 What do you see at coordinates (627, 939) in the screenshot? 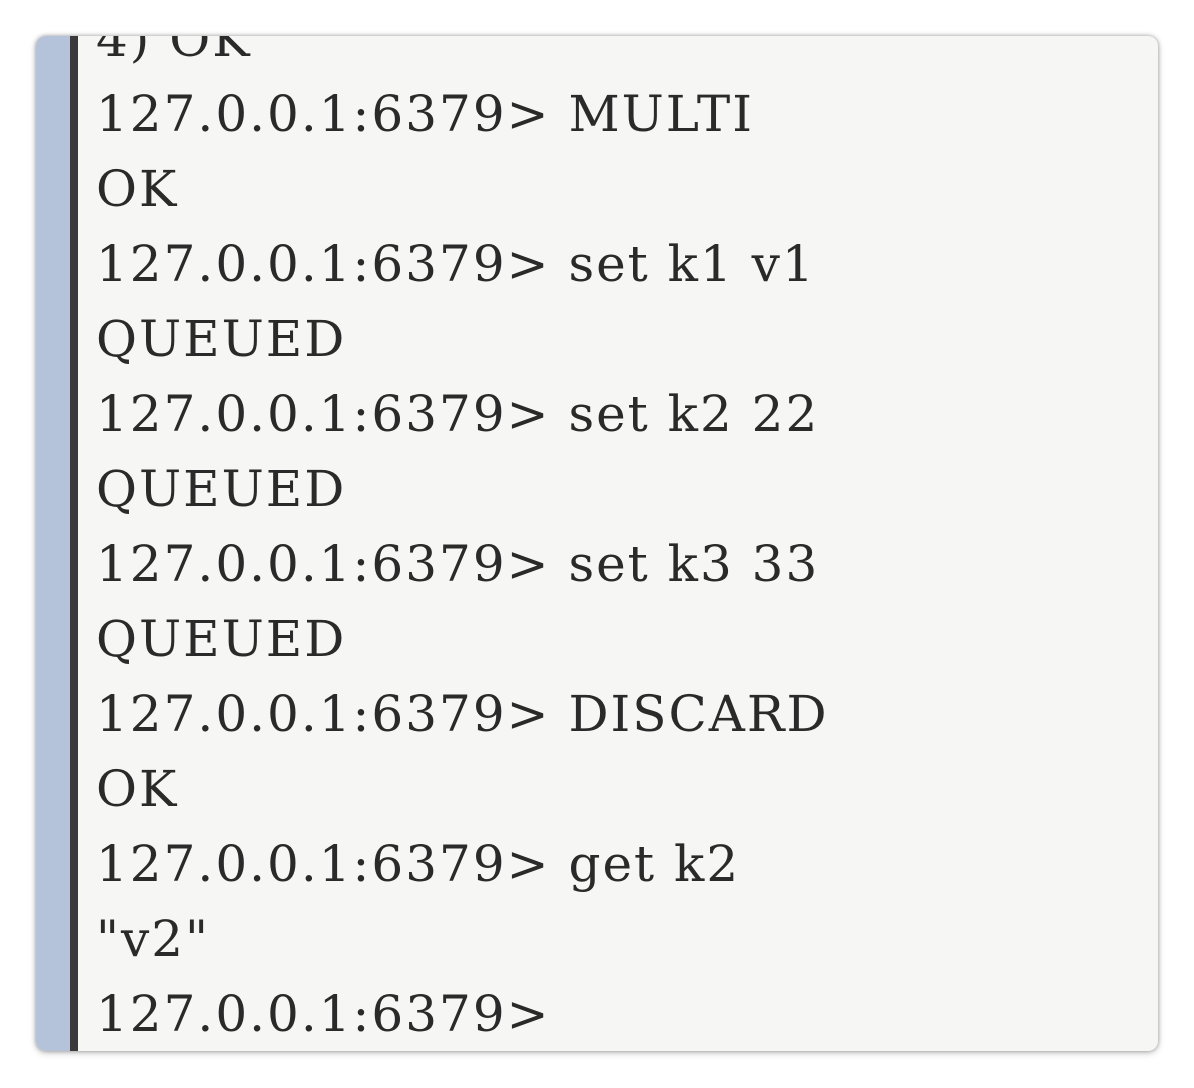
I see `output-line: "v2"` at bounding box center [627, 939].